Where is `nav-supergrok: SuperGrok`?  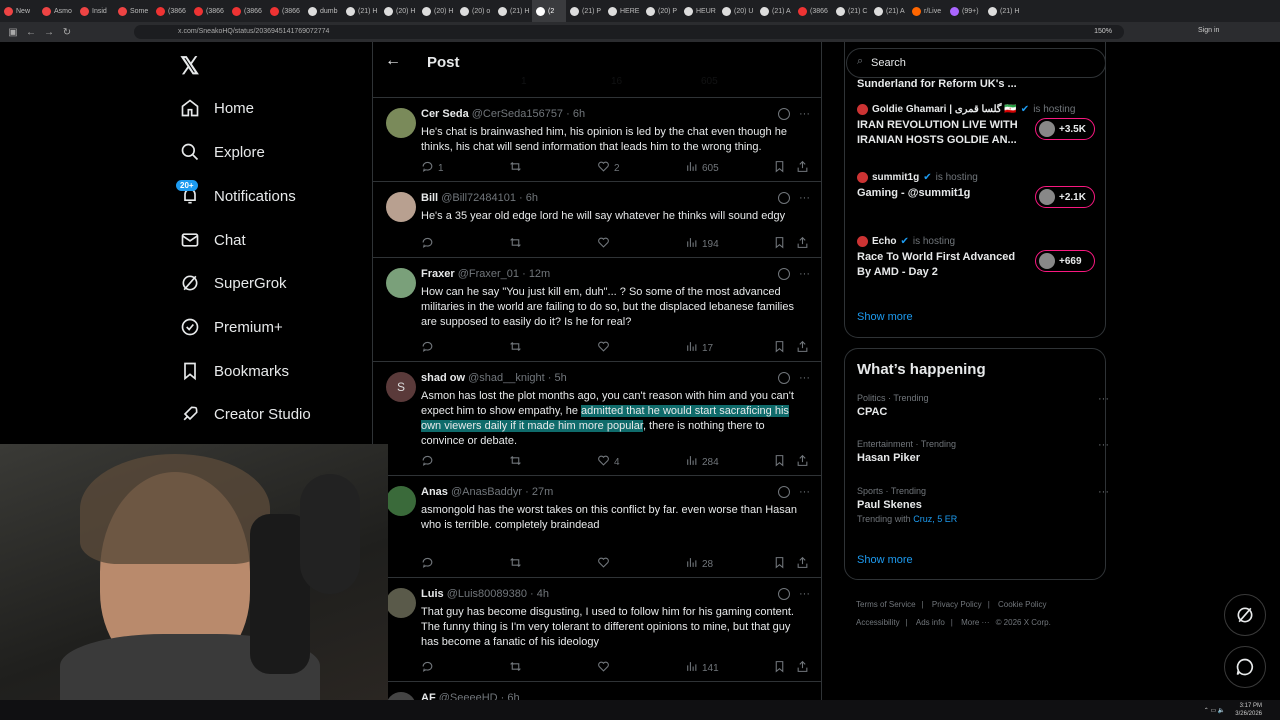
nav-supergrok: SuperGrok is located at coordinates (233, 283).